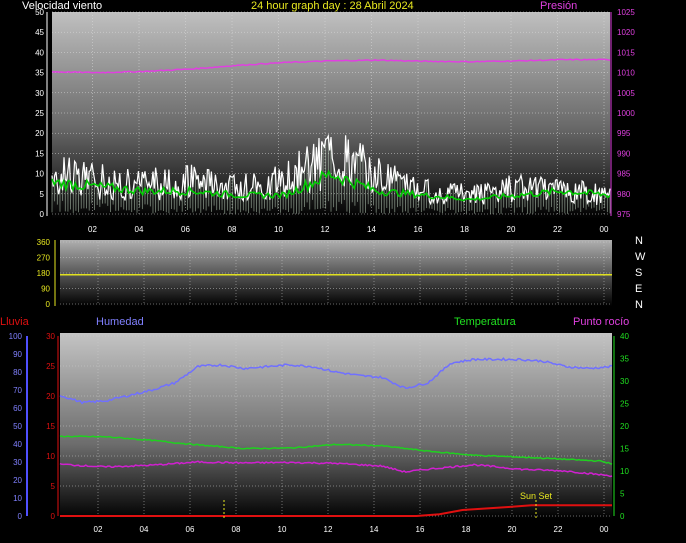 The image size is (686, 543). I want to click on humidity-tick-label: 90, so click(17, 354).